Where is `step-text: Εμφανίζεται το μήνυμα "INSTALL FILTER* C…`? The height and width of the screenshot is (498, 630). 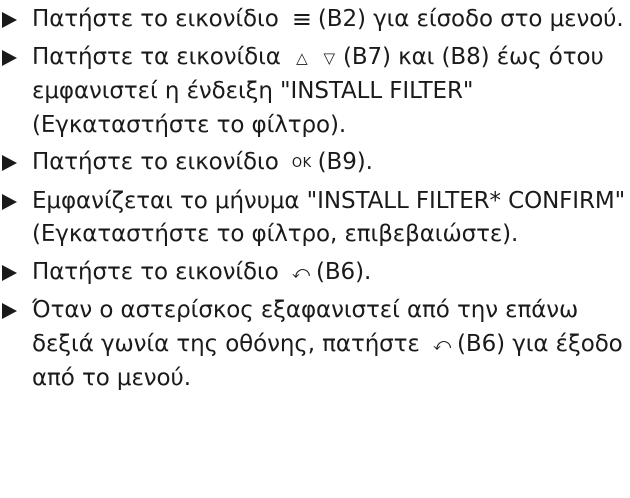 step-text: Εμφανίζεται το μήνυμα "INSTALL FILTER* C… is located at coordinates (329, 217).